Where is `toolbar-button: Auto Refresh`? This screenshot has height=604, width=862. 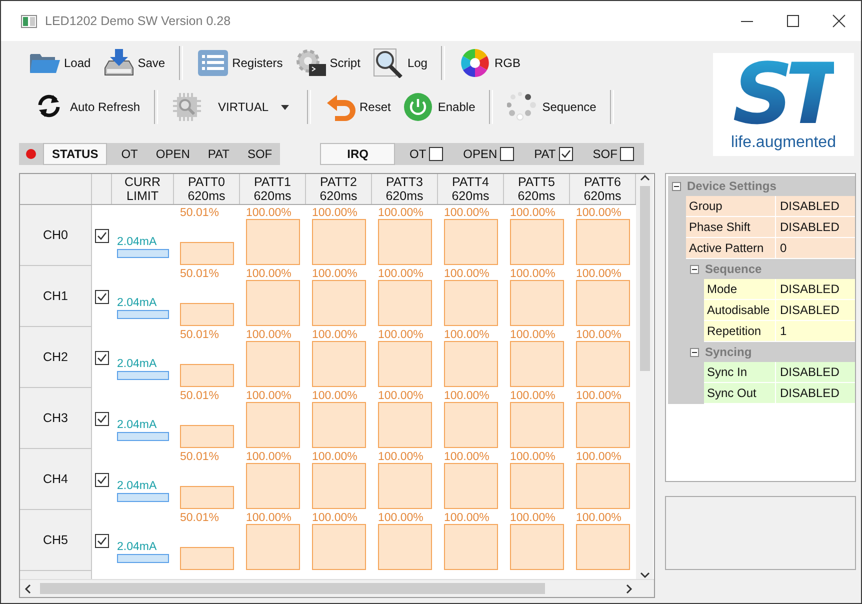 toolbar-button: Auto Refresh is located at coordinates (87, 107).